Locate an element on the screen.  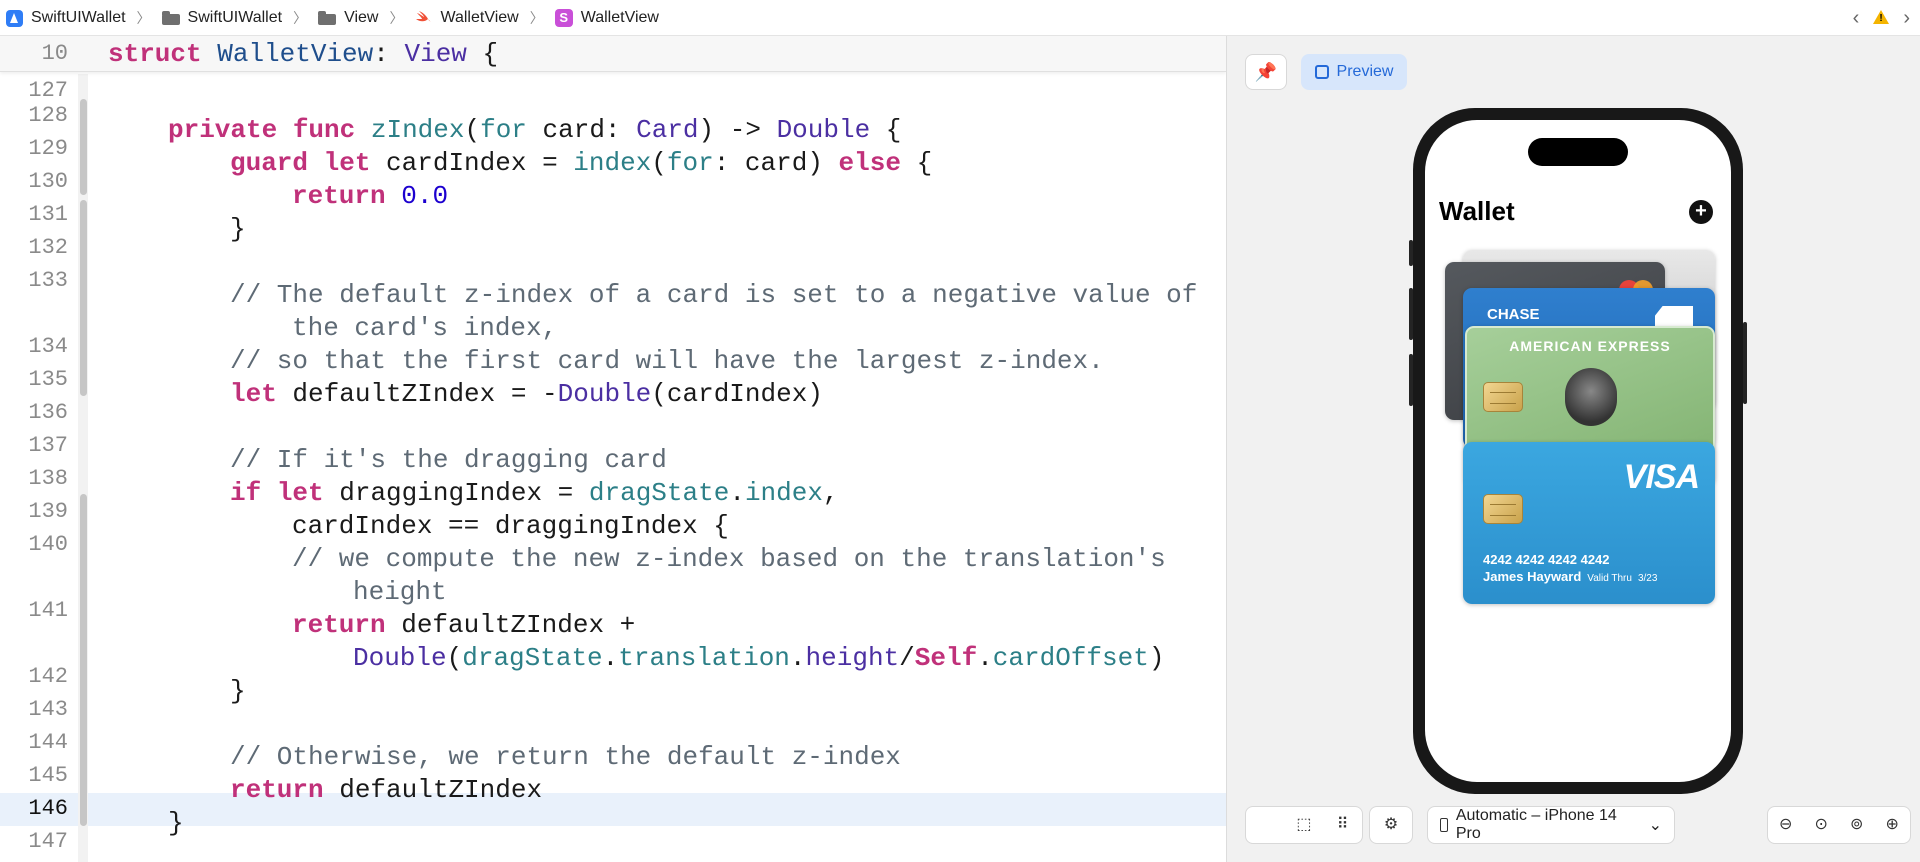
device-picker: Automatic – iPhone 14 Pro ⌄ is located at coordinates (1551, 825).